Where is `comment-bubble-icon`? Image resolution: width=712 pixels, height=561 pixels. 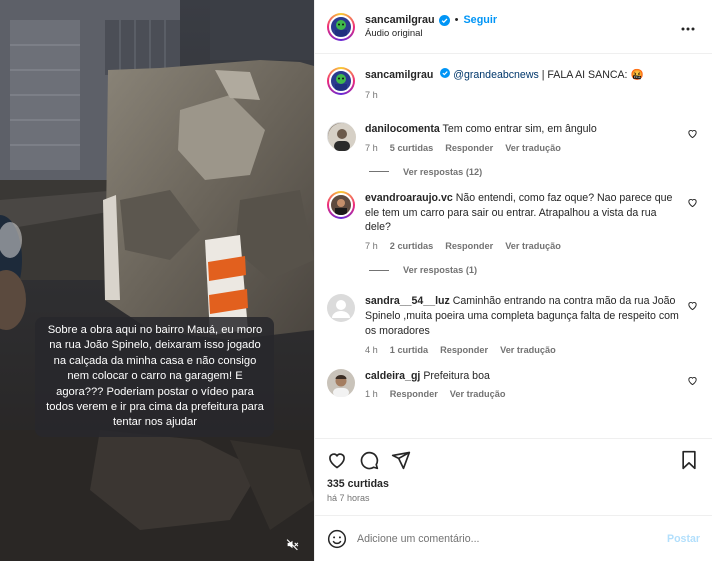
comment-bubble-icon is located at coordinates (369, 460).